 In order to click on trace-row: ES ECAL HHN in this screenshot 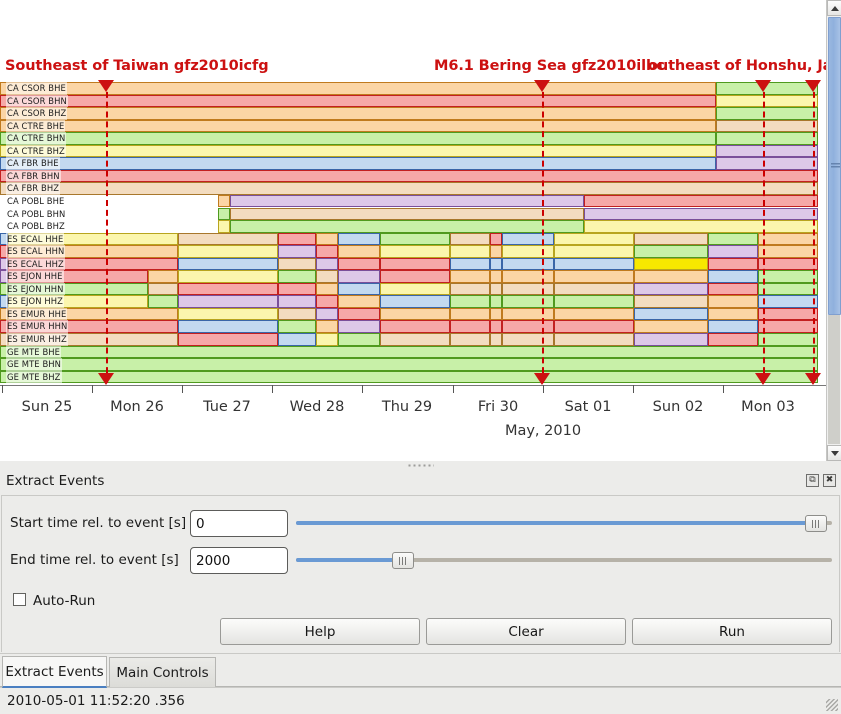, I will do `click(413, 251)`.